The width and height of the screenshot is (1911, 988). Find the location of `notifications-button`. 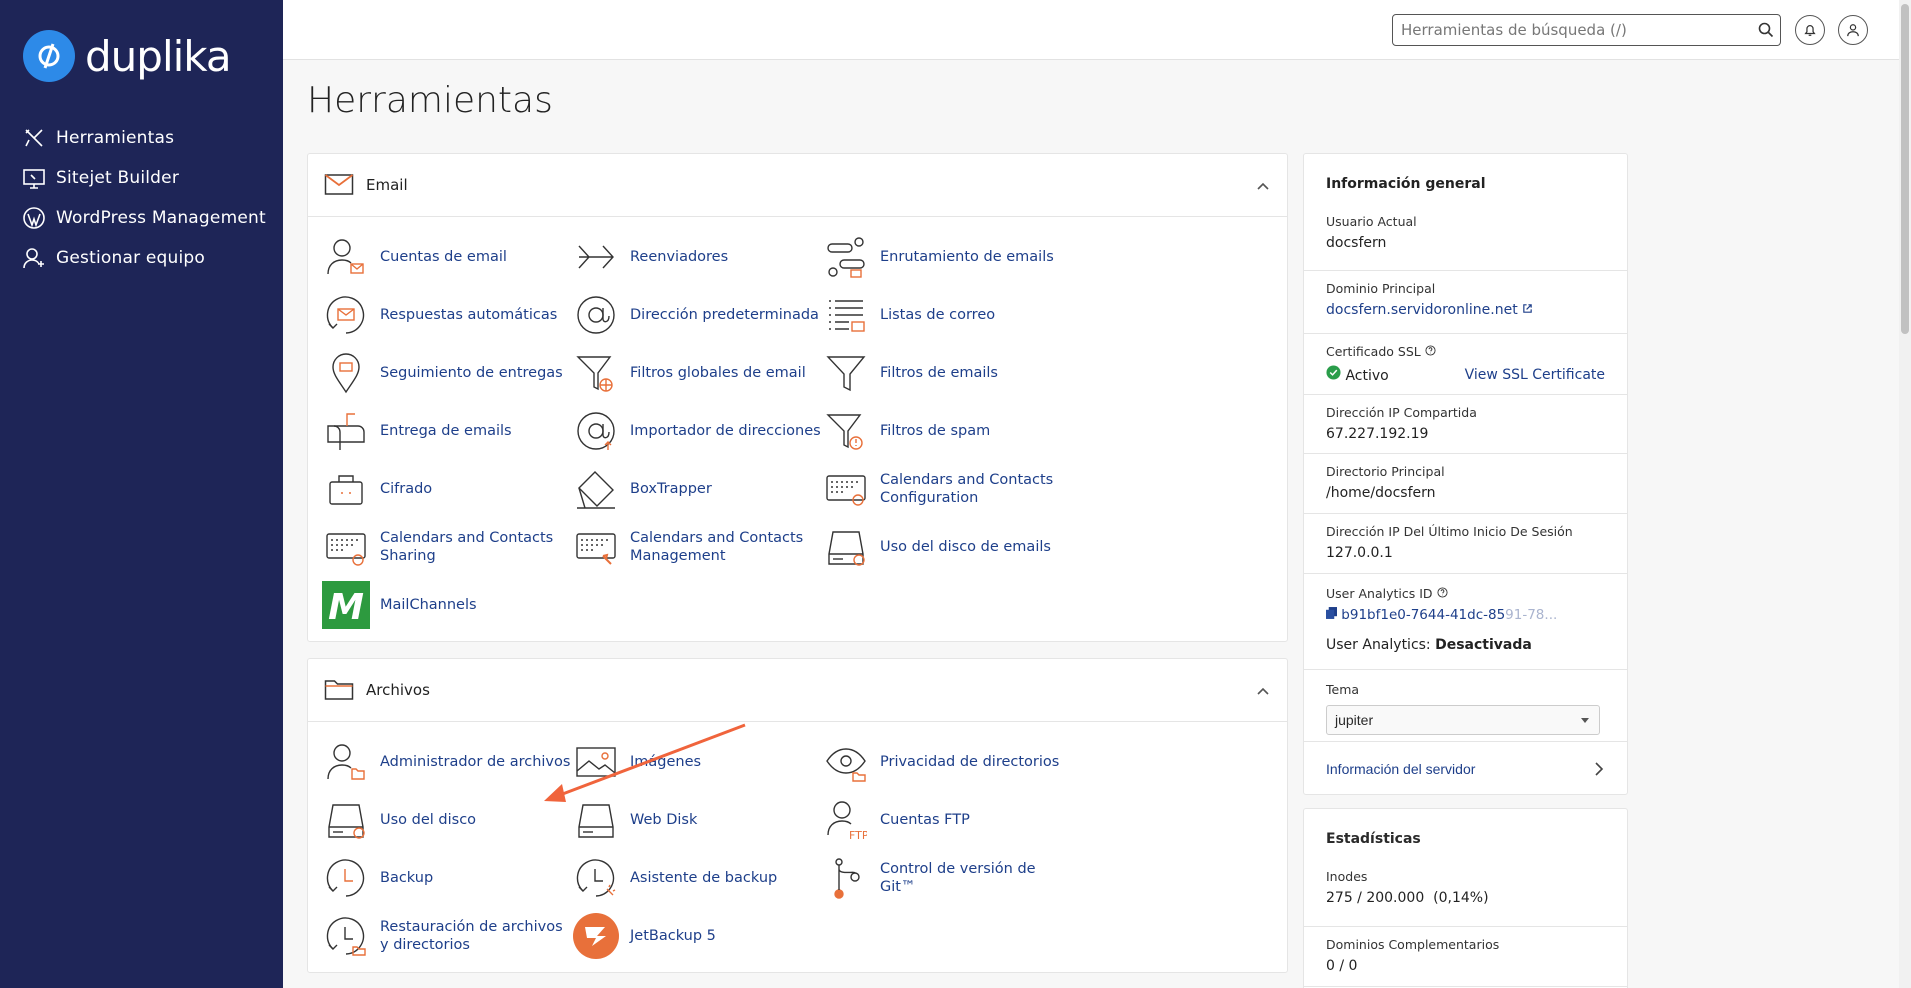

notifications-button is located at coordinates (1810, 30).